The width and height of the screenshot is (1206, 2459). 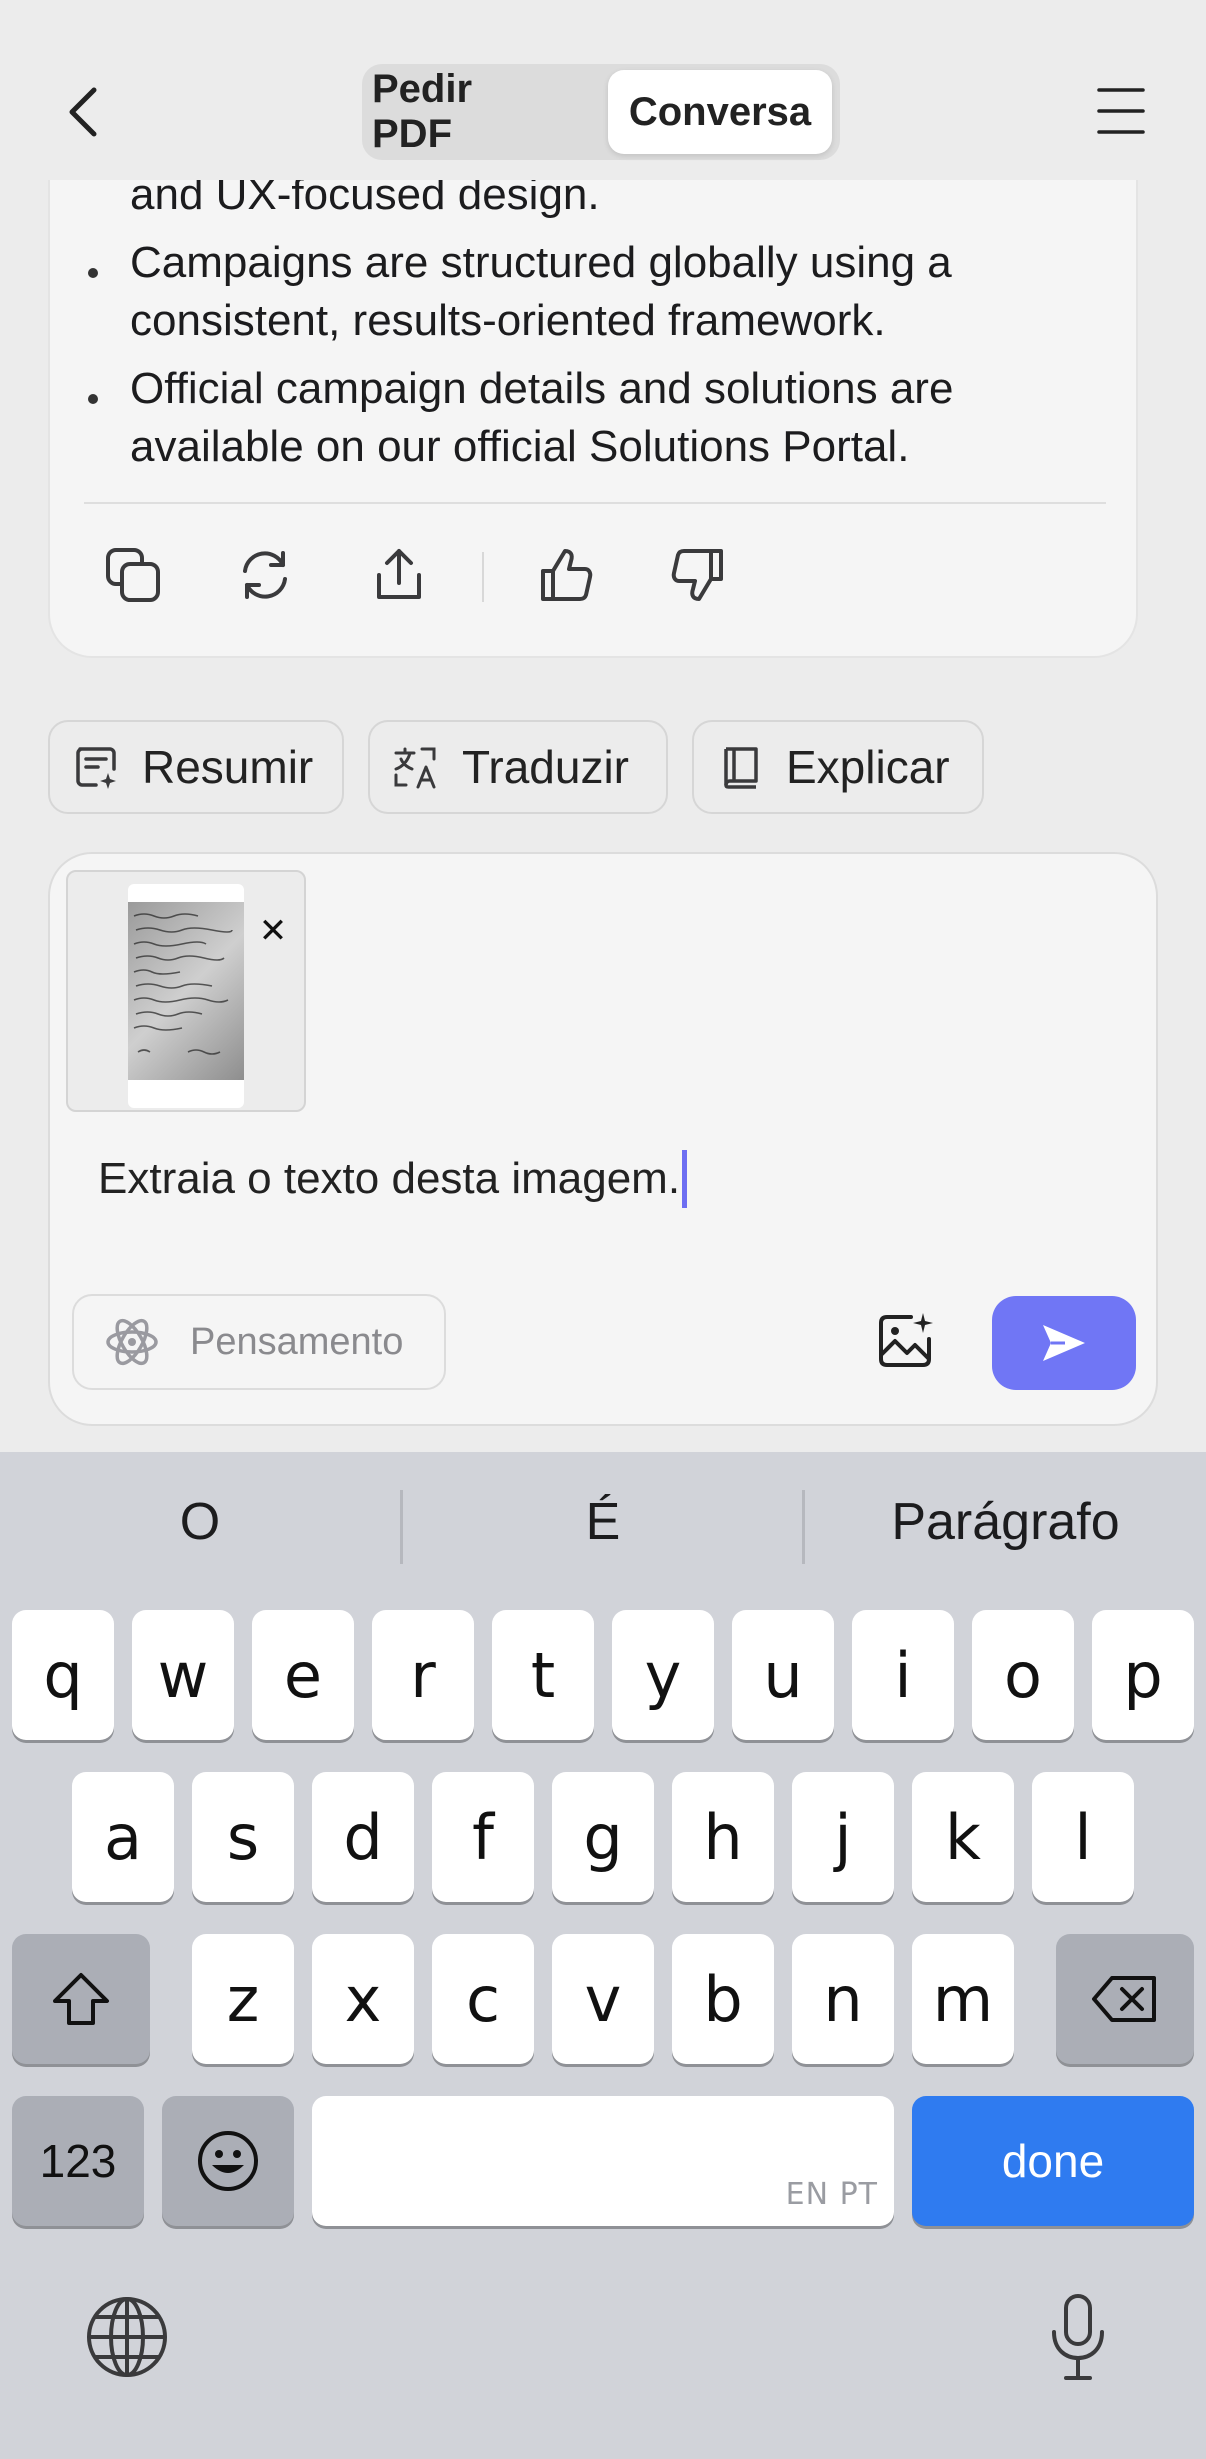 I want to click on microphone-icon, so click(x=1078, y=2337).